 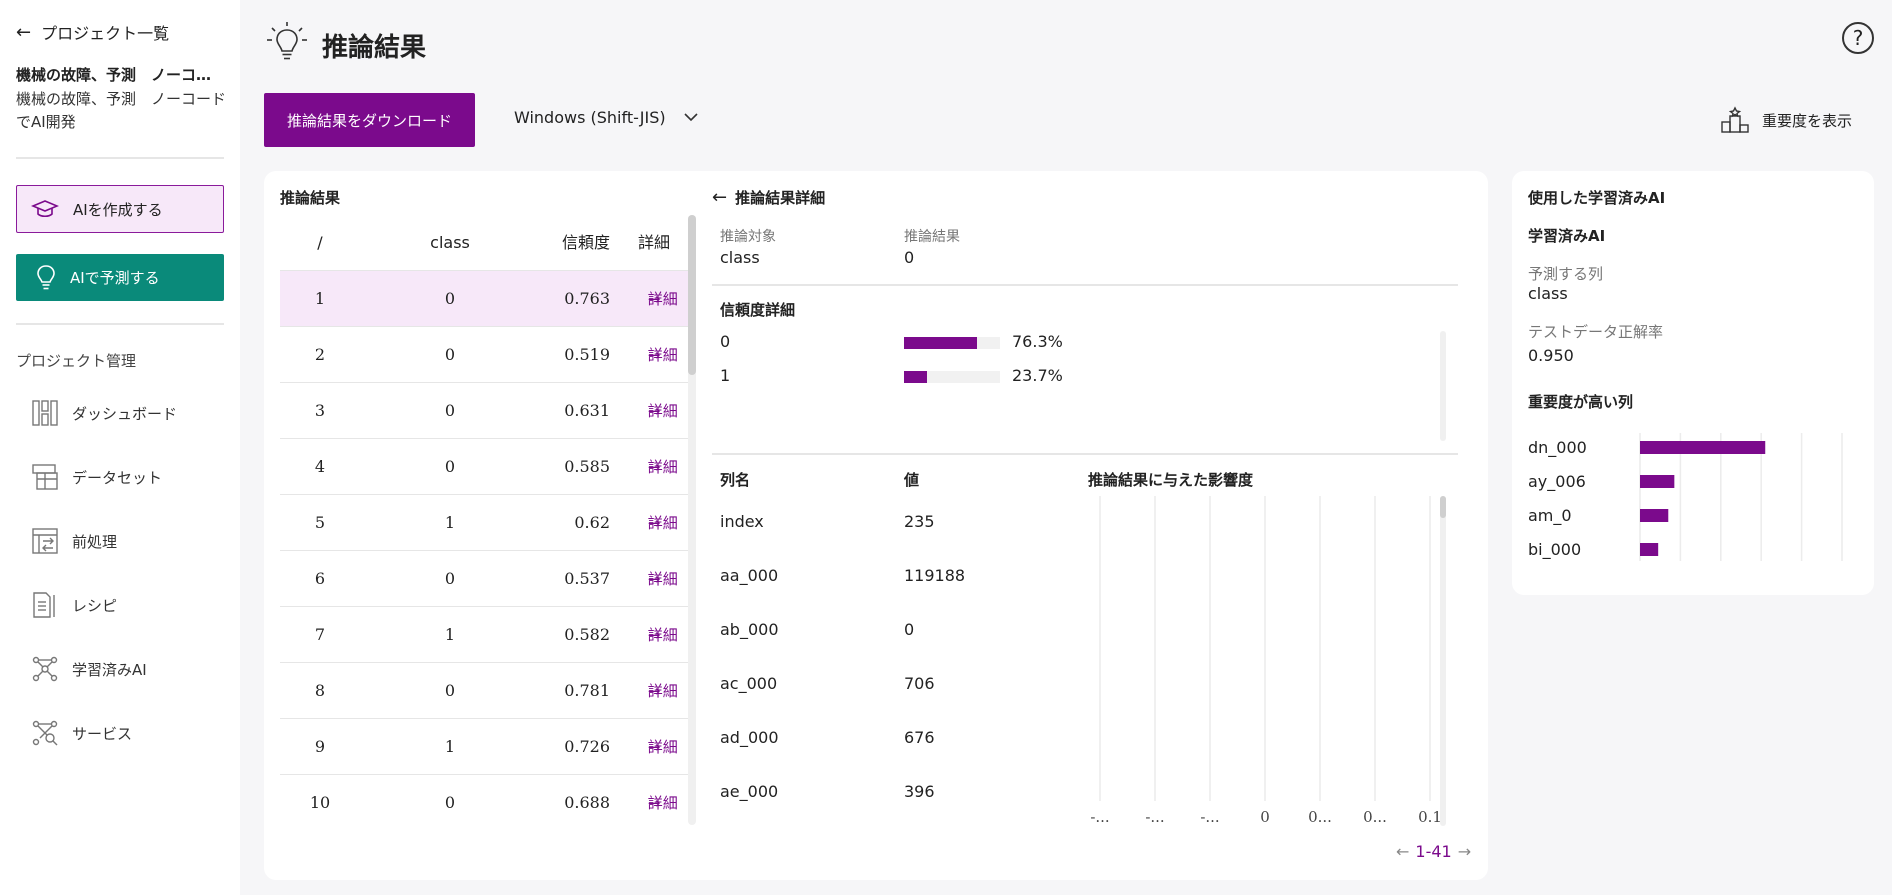 What do you see at coordinates (1443, 661) in the screenshot?
I see `features-scrollbar` at bounding box center [1443, 661].